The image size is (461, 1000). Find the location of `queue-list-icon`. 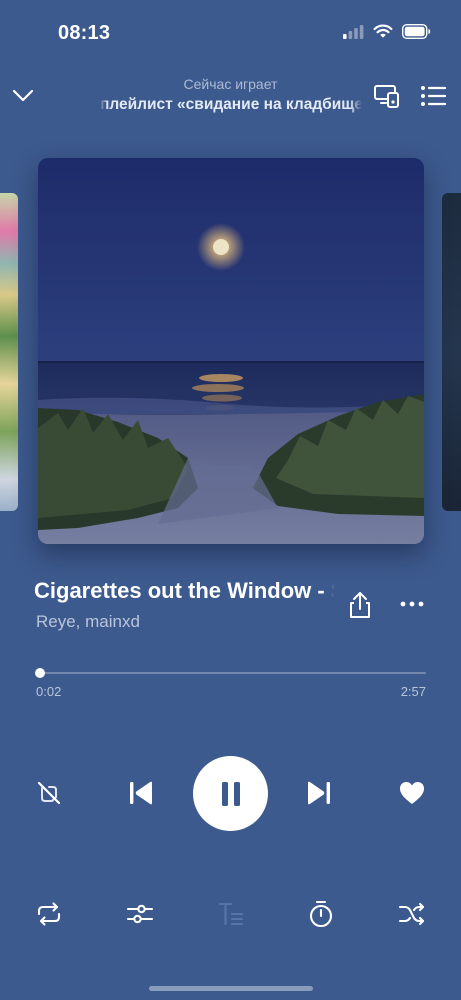

queue-list-icon is located at coordinates (434, 96).